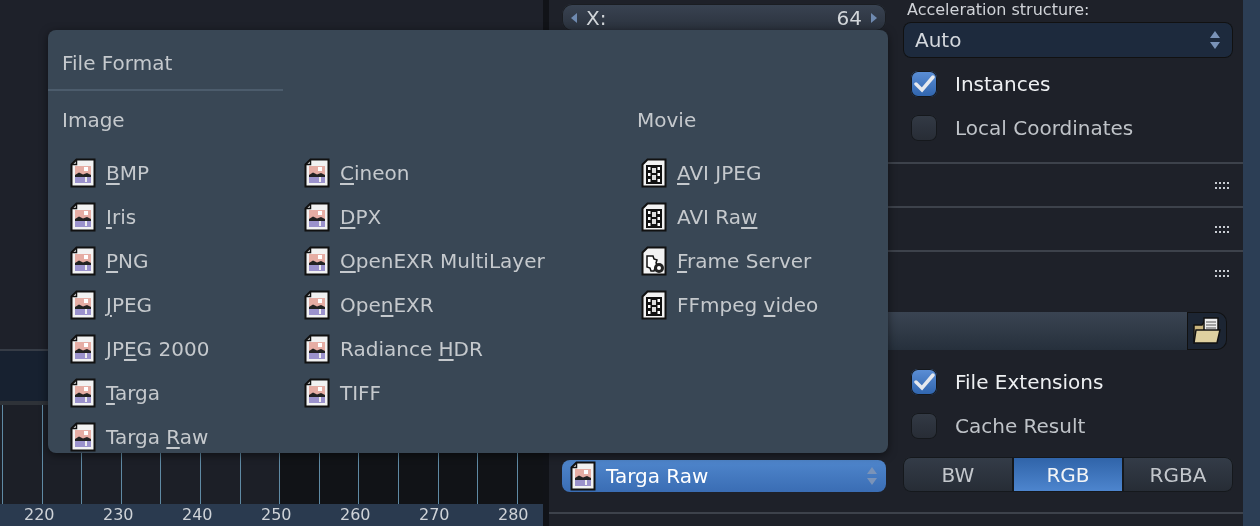 The image size is (1260, 526). Describe the element at coordinates (958, 474) in the screenshot. I see `mode-button: BW` at that location.